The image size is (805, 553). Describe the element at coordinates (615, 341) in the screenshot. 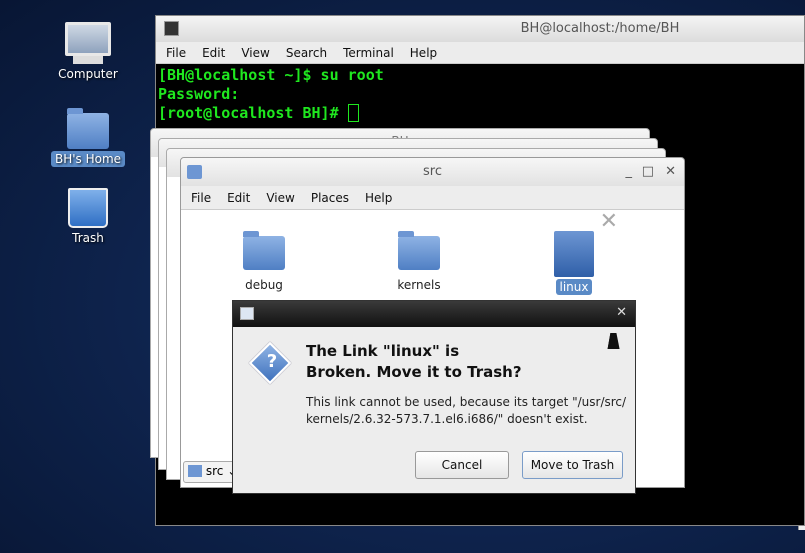

I see `mouse-pointer` at that location.